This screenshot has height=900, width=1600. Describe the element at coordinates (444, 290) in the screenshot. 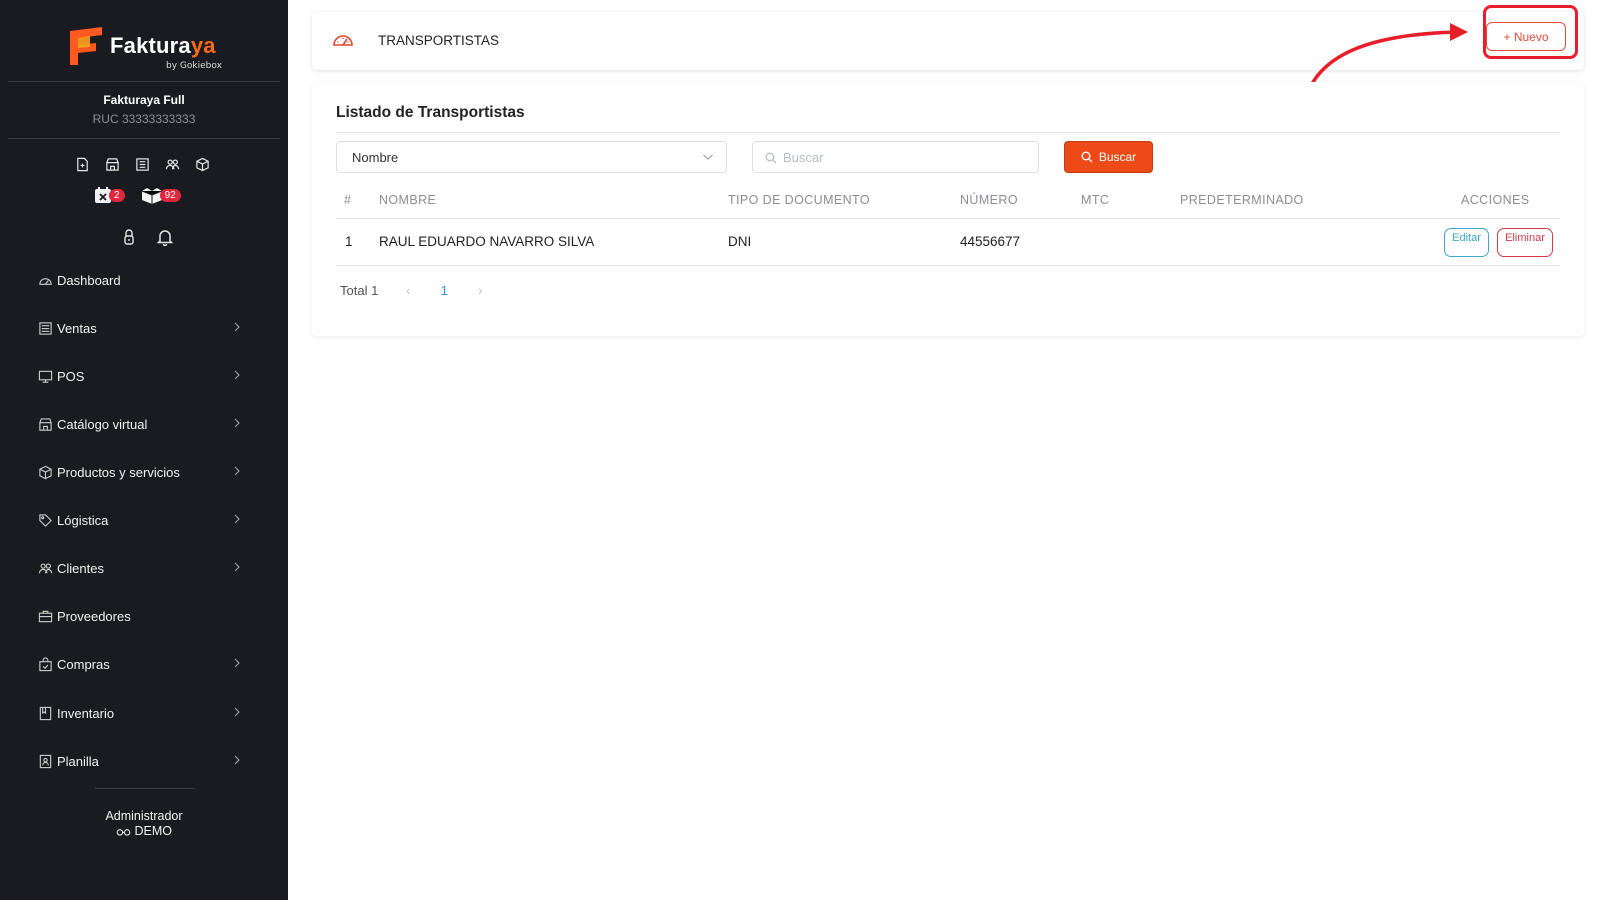

I see `page-number: 1` at that location.